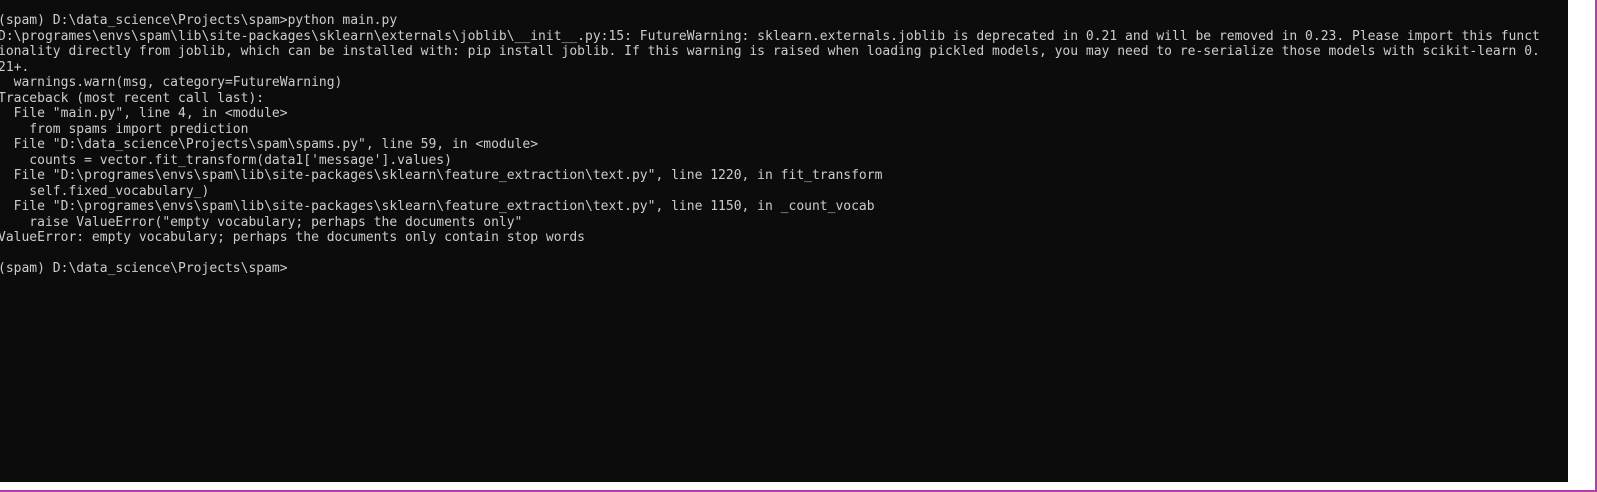 The width and height of the screenshot is (1597, 492). What do you see at coordinates (124, 129) in the screenshot?
I see `console-line: from spams import prediction` at bounding box center [124, 129].